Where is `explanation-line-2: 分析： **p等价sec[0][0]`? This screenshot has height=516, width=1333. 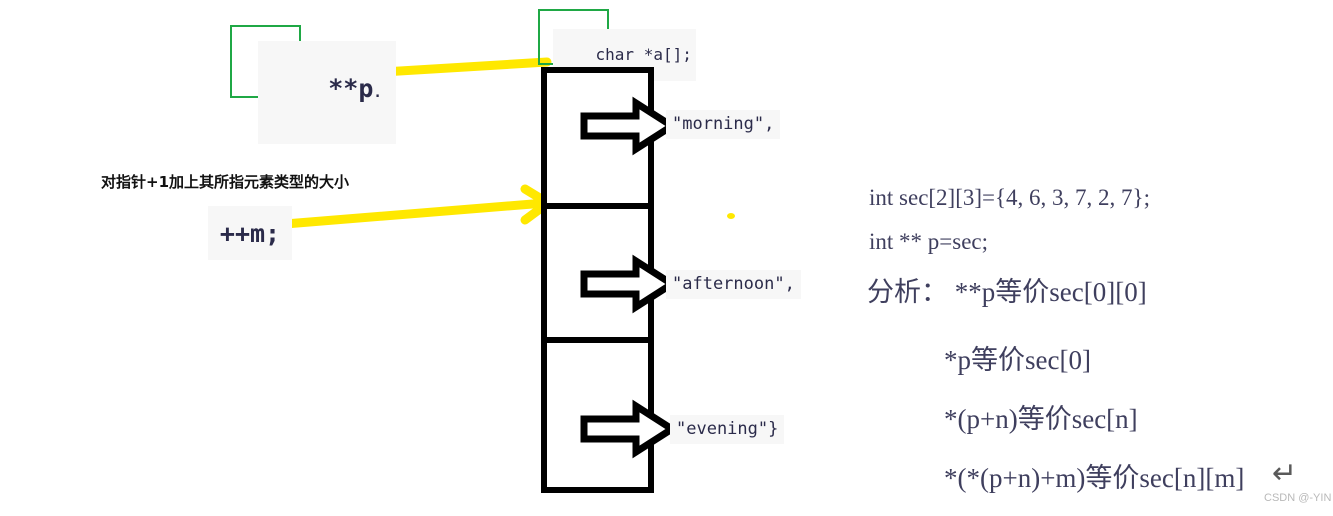 explanation-line-2: 分析： **p等价sec[0][0] is located at coordinates (1007, 292).